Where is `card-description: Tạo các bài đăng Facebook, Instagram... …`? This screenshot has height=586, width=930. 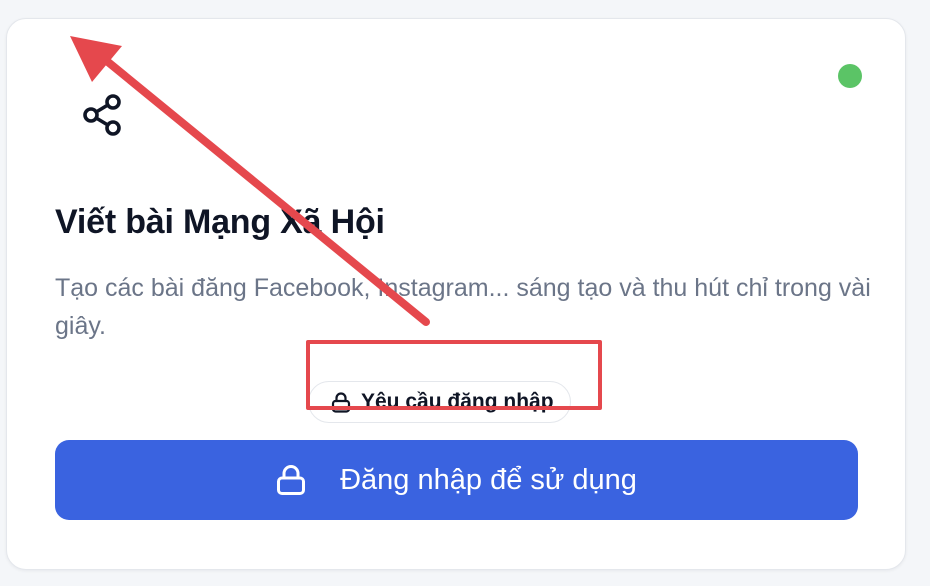 card-description: Tạo các bài đăng Facebook, Instagram... … is located at coordinates (463, 307).